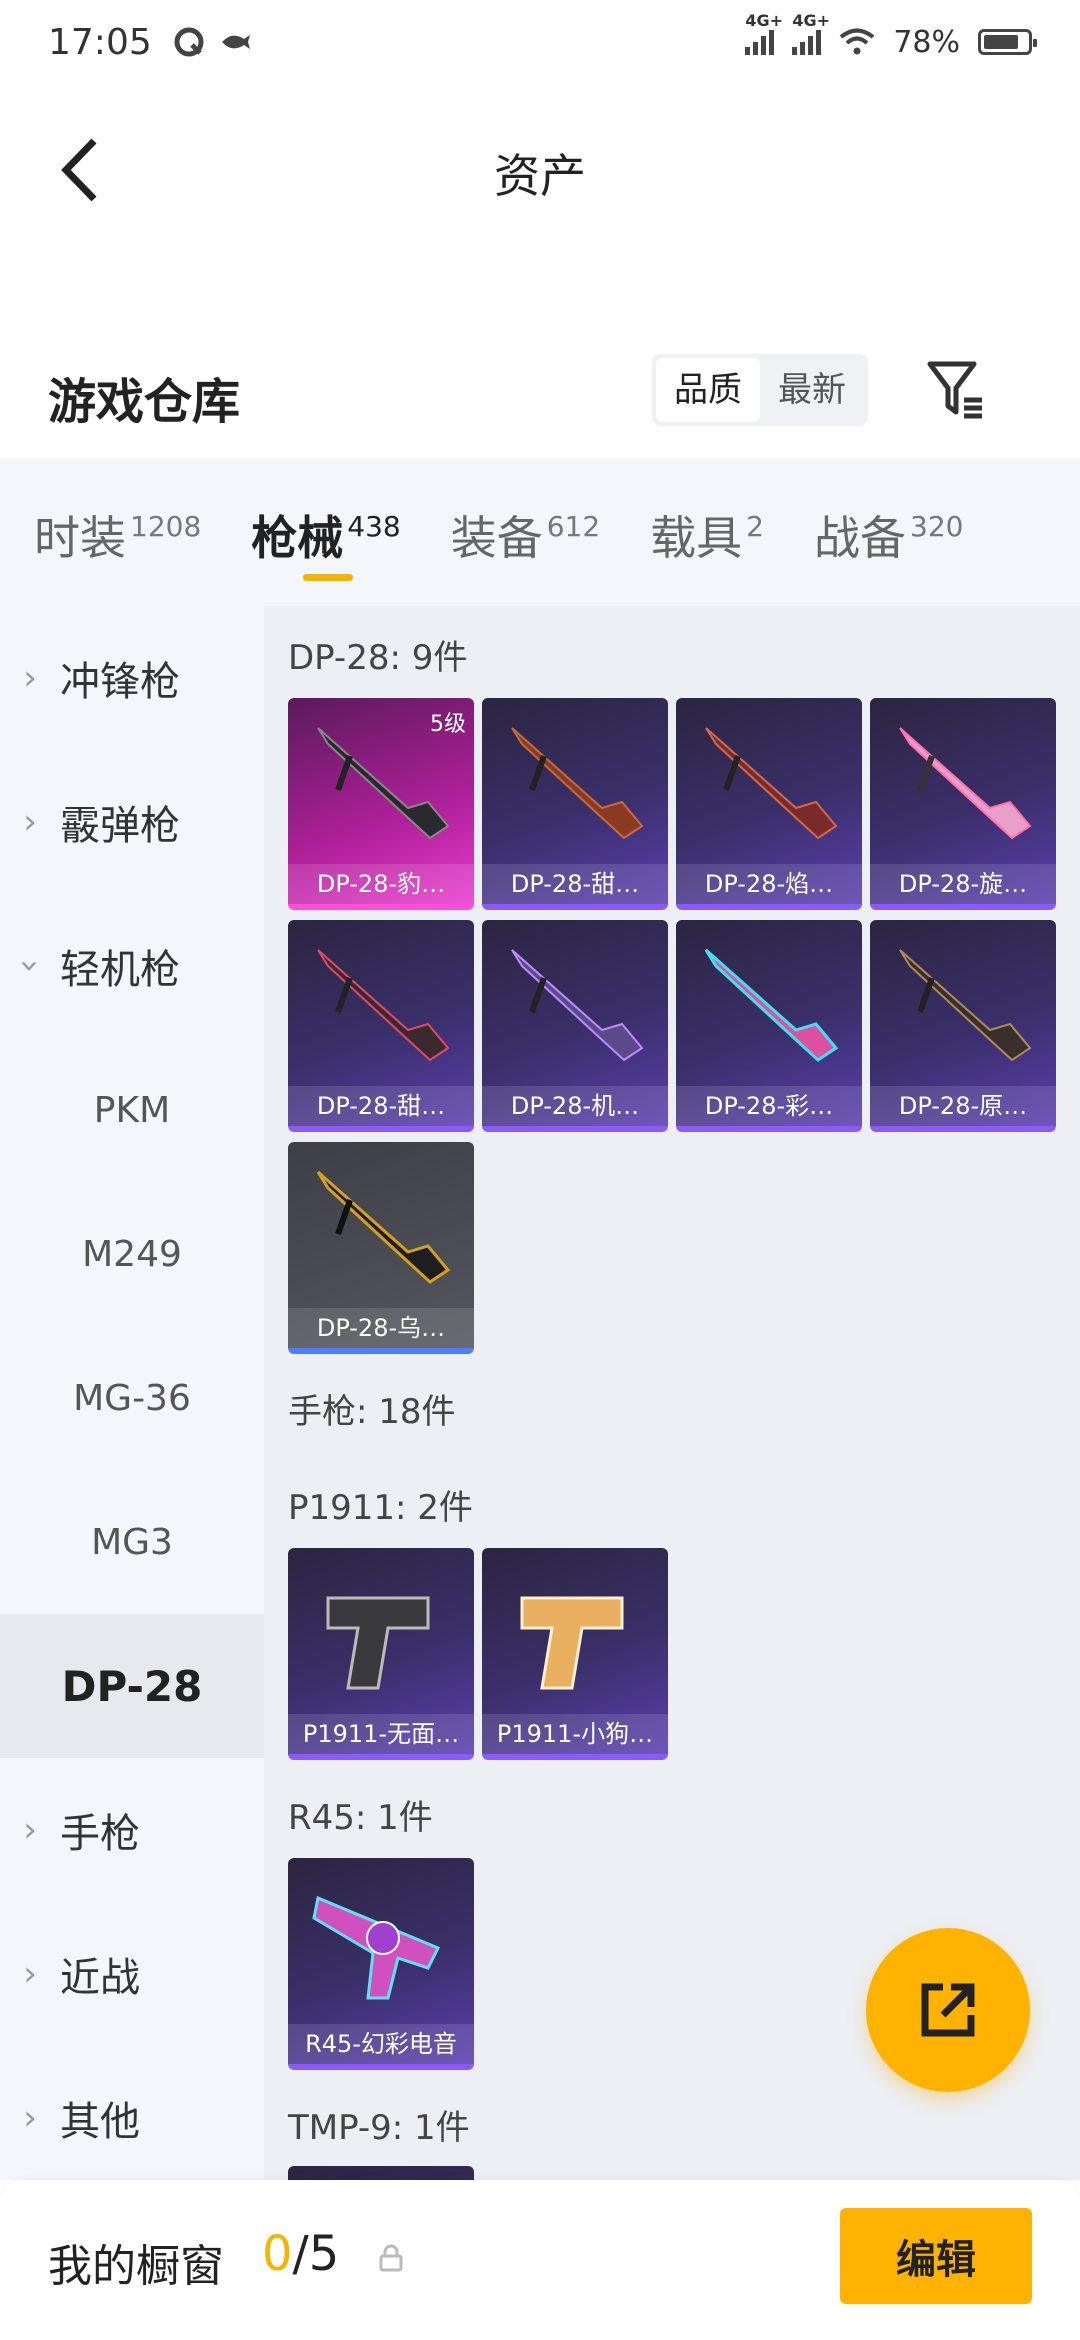 Image resolution: width=1080 pixels, height=2340 pixels. I want to click on sidebar-item-label: MG3, so click(132, 1542).